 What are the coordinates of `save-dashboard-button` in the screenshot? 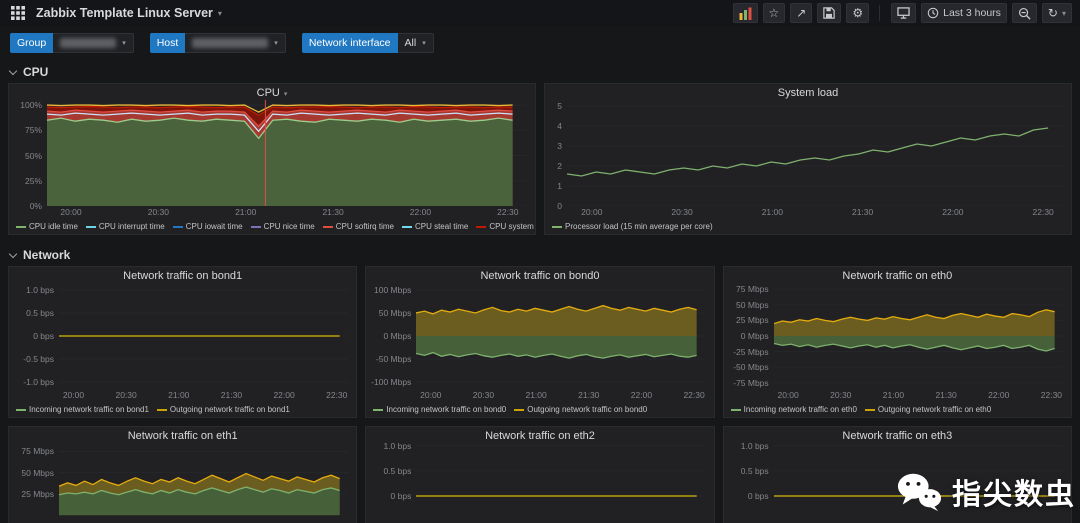 It's located at (829, 13).